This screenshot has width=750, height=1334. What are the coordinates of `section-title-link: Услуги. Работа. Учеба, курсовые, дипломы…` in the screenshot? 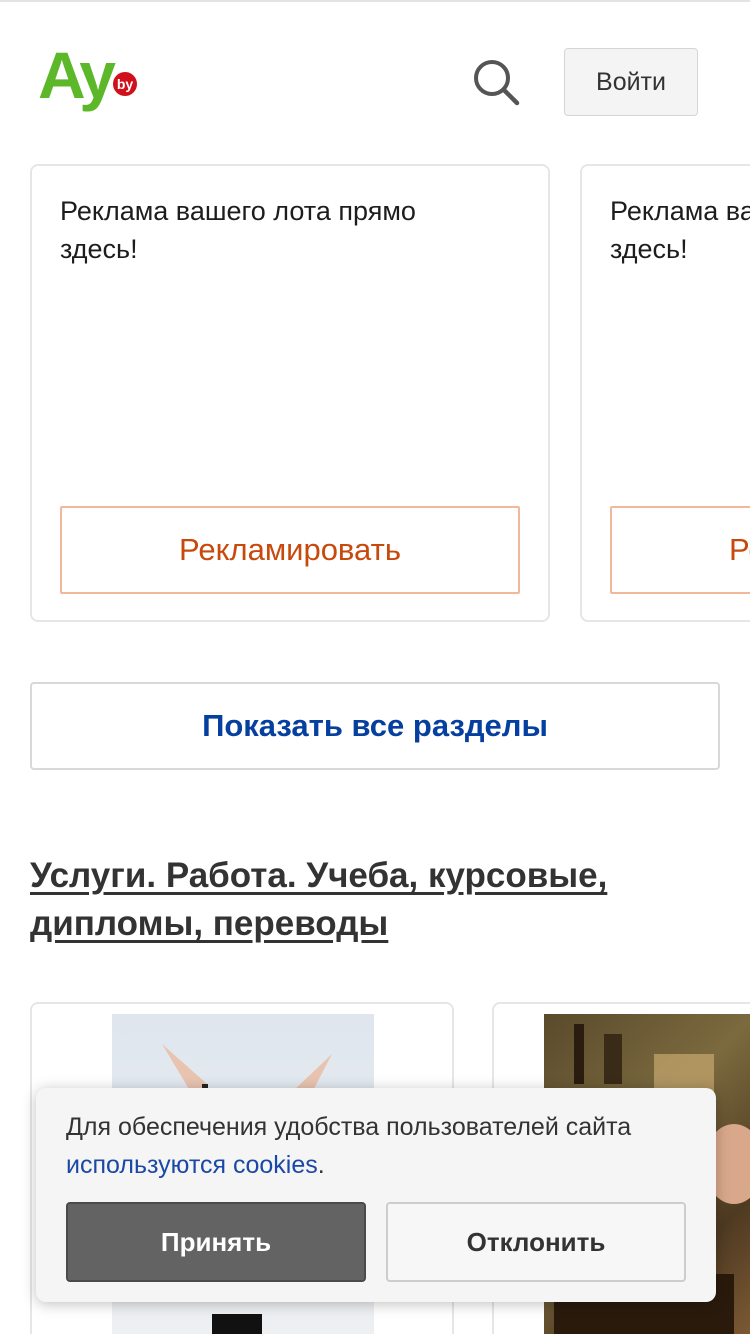 It's located at (370, 900).